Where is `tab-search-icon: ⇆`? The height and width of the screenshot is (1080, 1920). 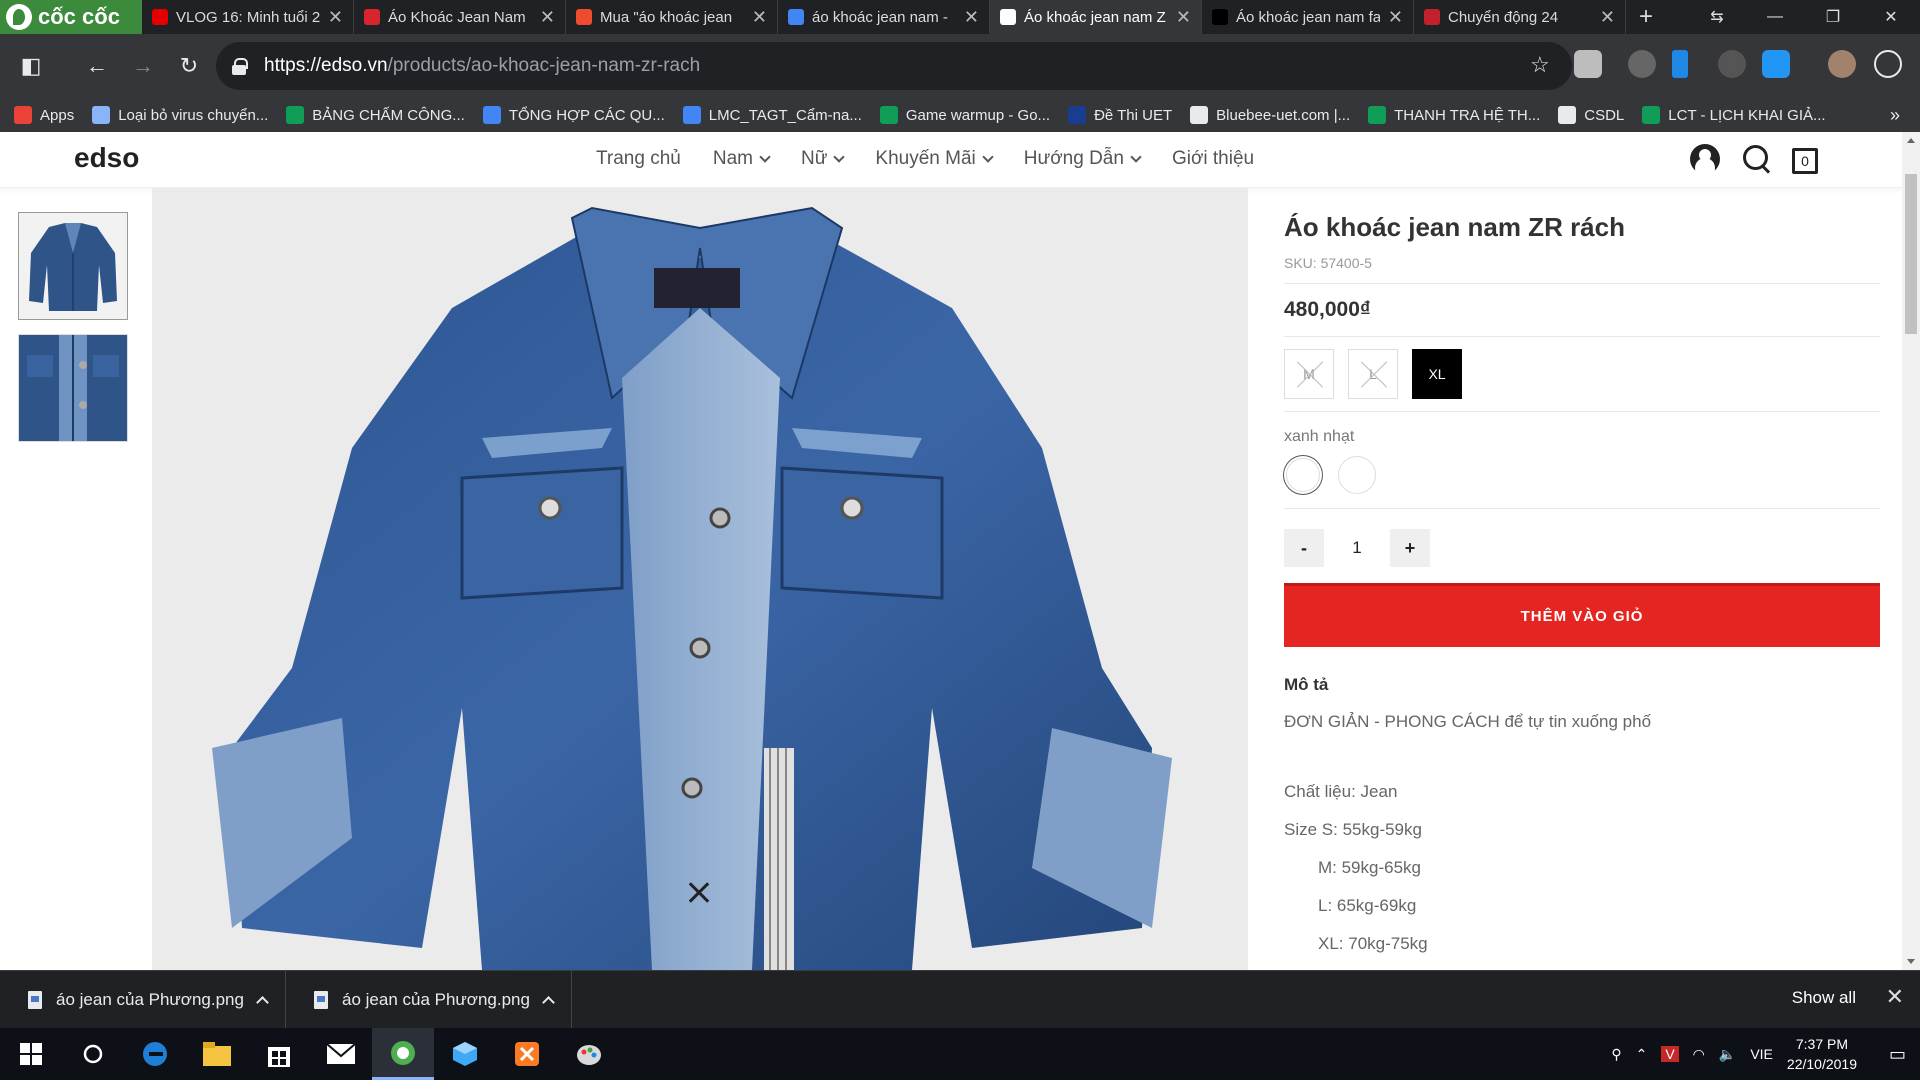 tab-search-icon: ⇆ is located at coordinates (1717, 17).